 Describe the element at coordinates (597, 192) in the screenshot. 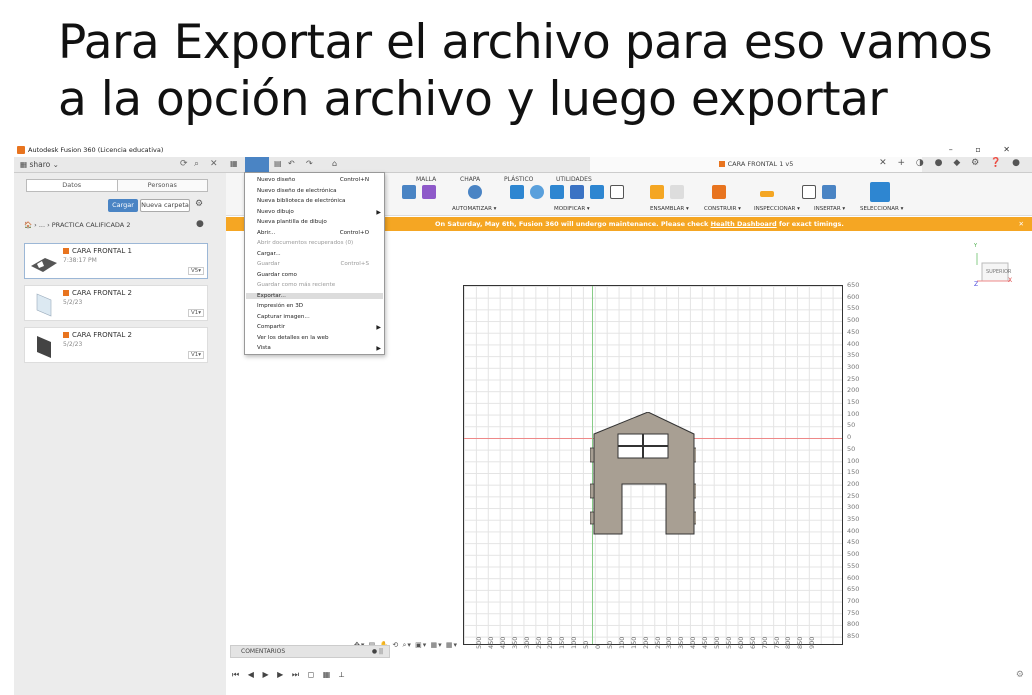

I see `combine-icon` at that location.